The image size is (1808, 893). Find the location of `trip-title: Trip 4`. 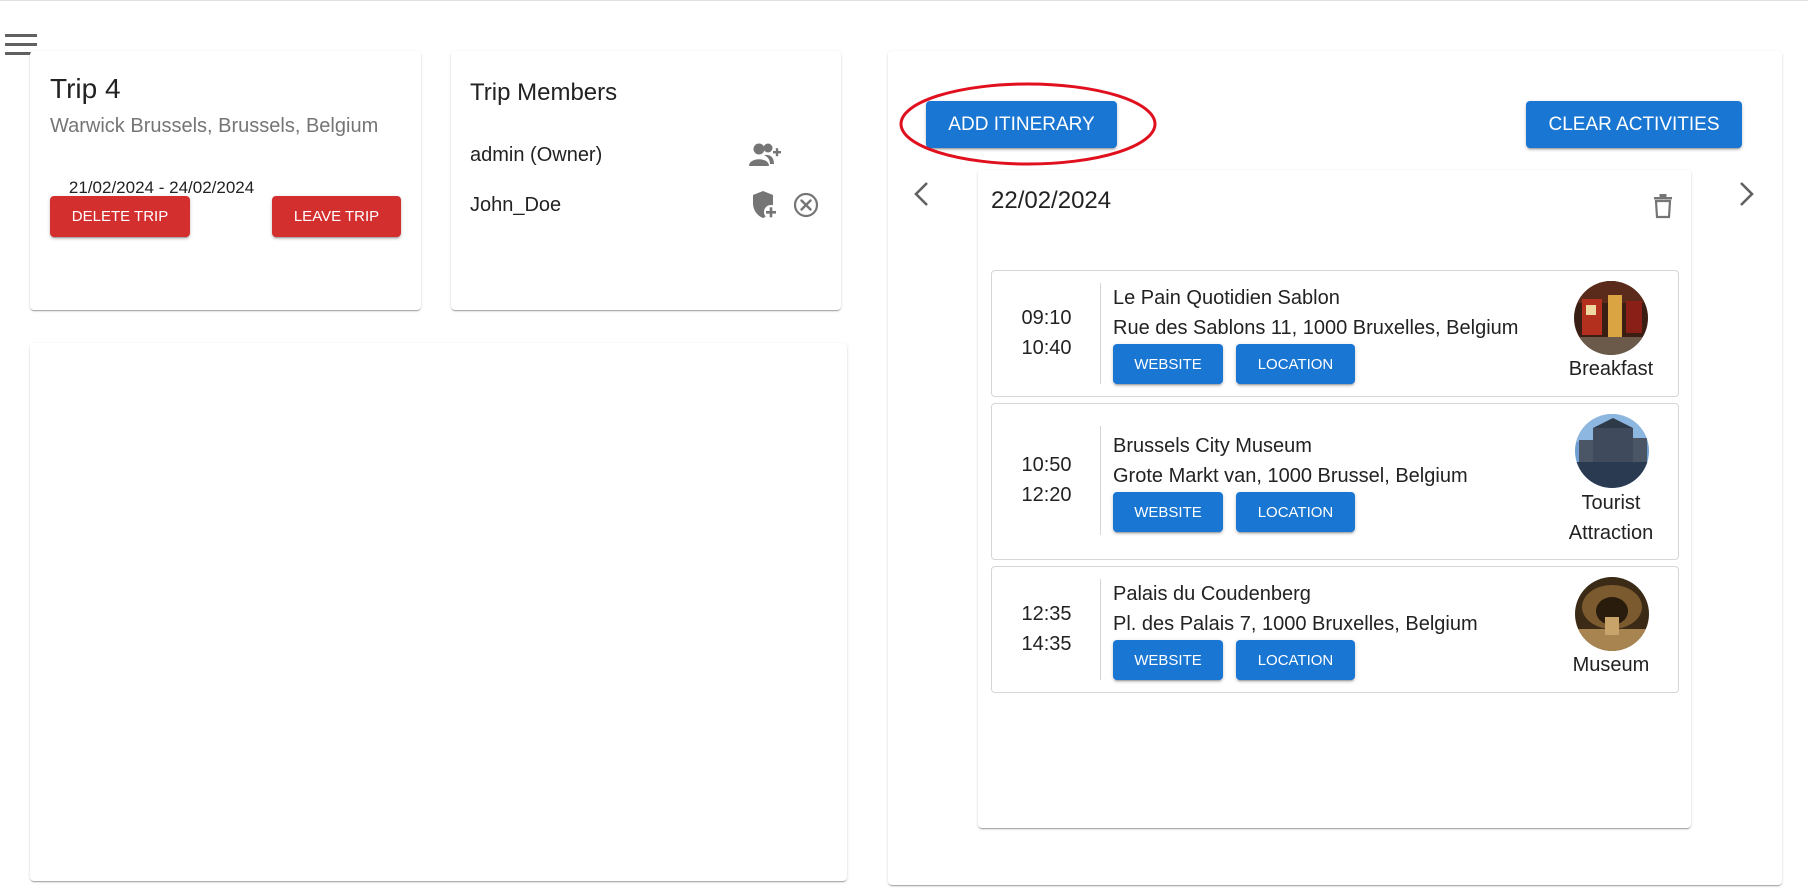

trip-title: Trip 4 is located at coordinates (85, 88).